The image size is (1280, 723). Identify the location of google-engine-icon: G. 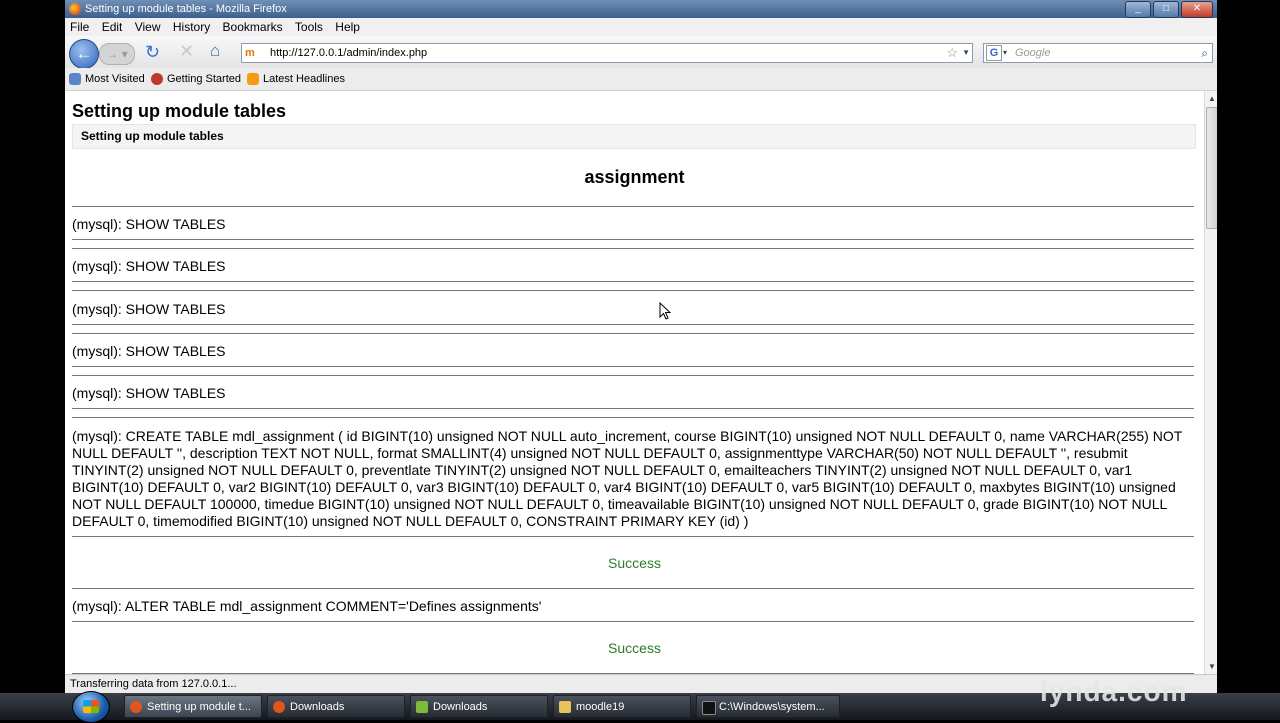
(994, 53).